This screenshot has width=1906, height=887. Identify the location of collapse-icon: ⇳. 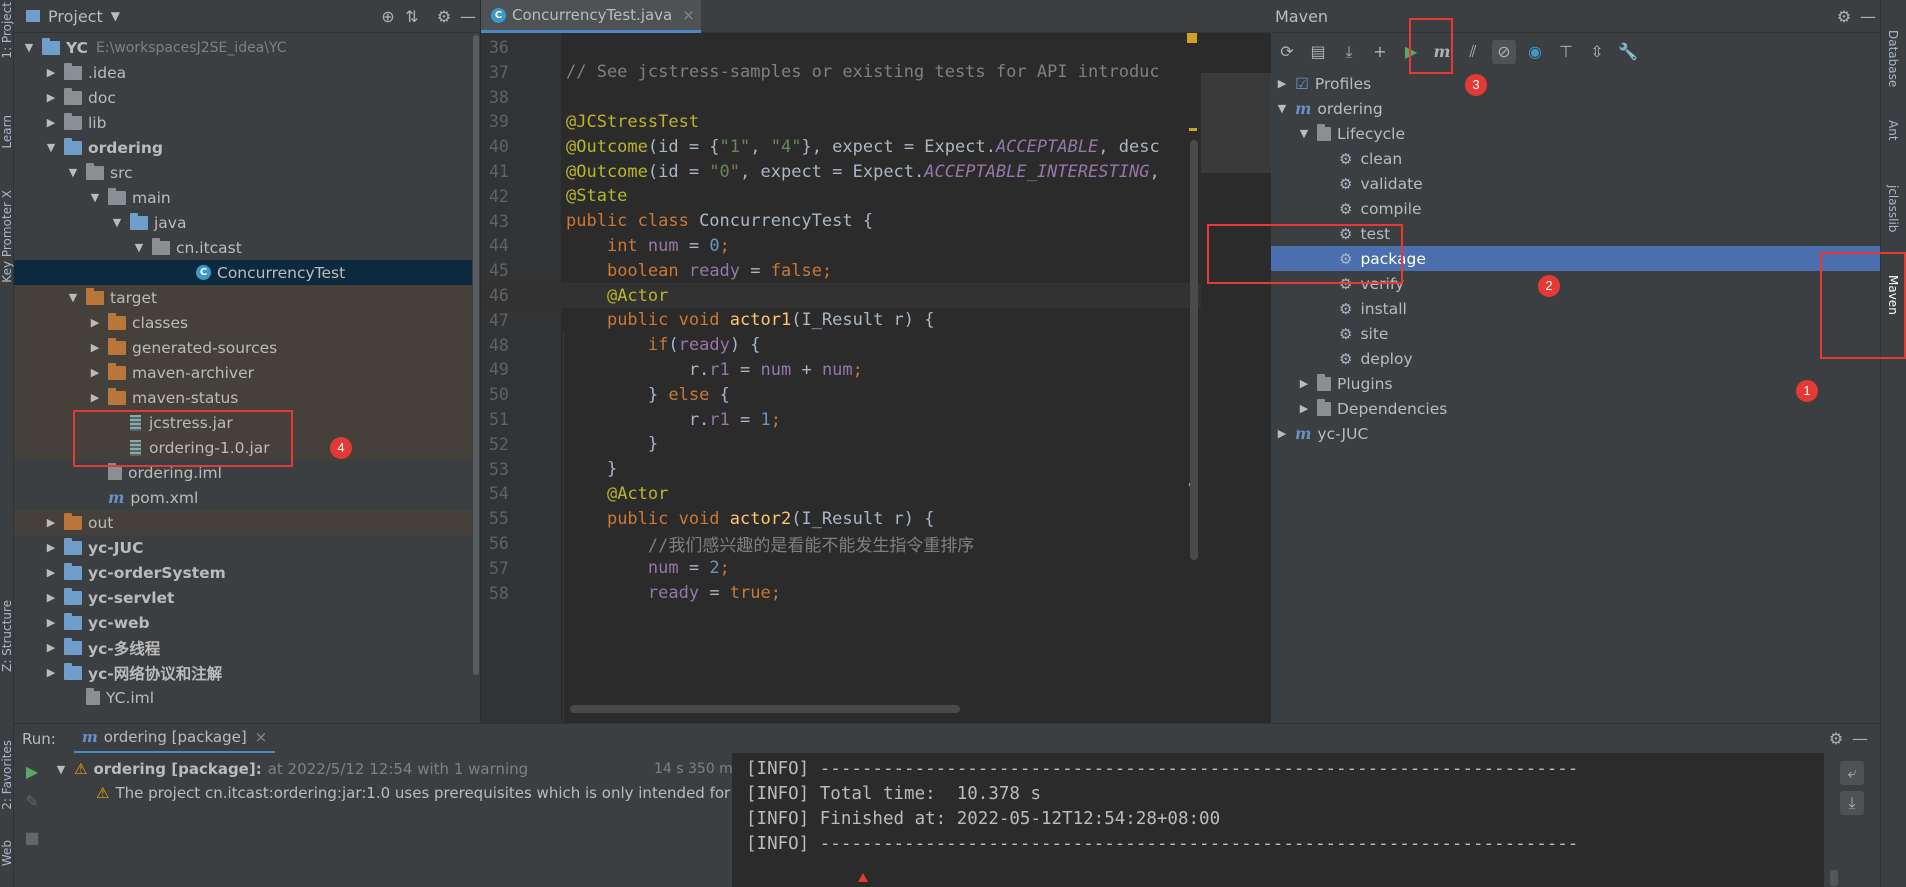
(1597, 52).